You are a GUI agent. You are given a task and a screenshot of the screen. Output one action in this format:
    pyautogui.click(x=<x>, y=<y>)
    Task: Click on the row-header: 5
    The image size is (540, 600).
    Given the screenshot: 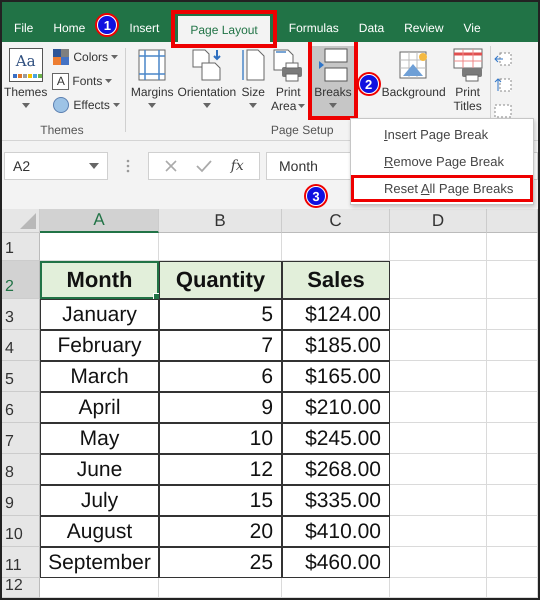 What is the action you would take?
    pyautogui.click(x=21, y=376)
    